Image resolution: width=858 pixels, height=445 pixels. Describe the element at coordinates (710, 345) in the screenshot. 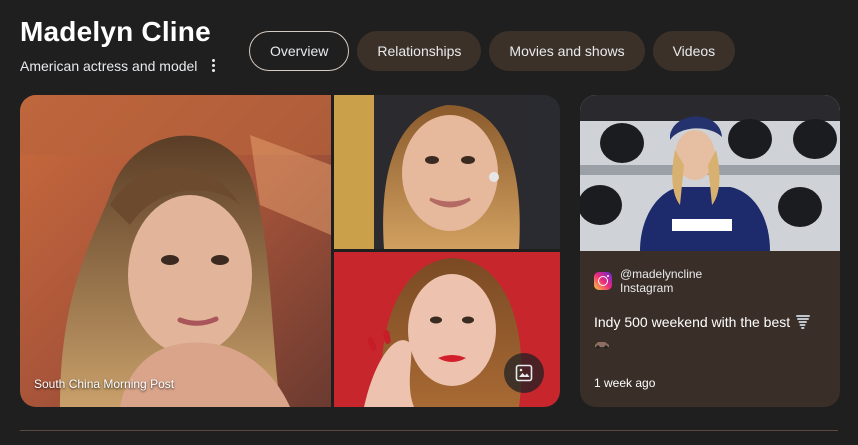

I see `post-emoji-row` at that location.